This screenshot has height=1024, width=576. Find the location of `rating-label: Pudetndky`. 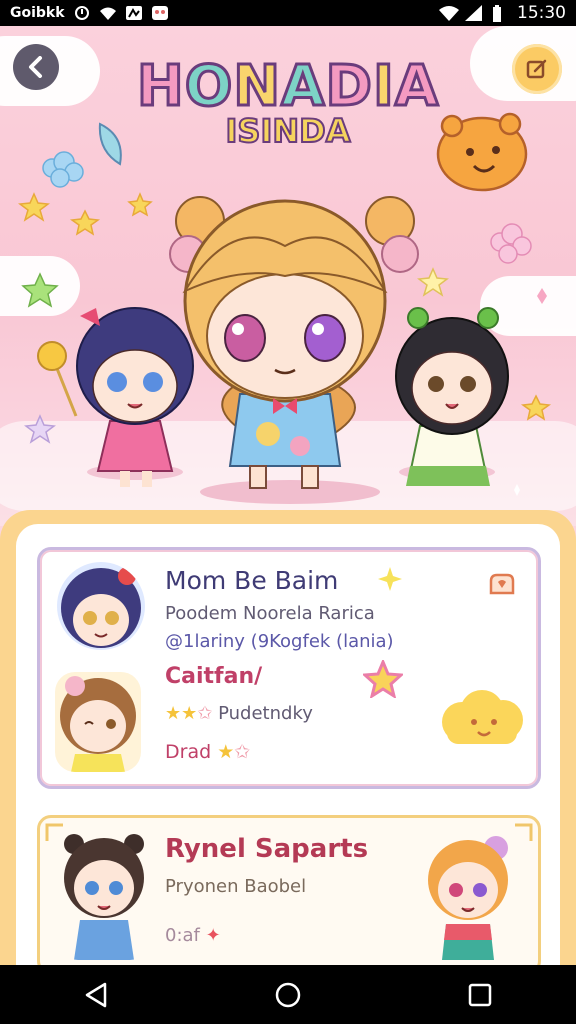

rating-label: Pudetndky is located at coordinates (265, 713).